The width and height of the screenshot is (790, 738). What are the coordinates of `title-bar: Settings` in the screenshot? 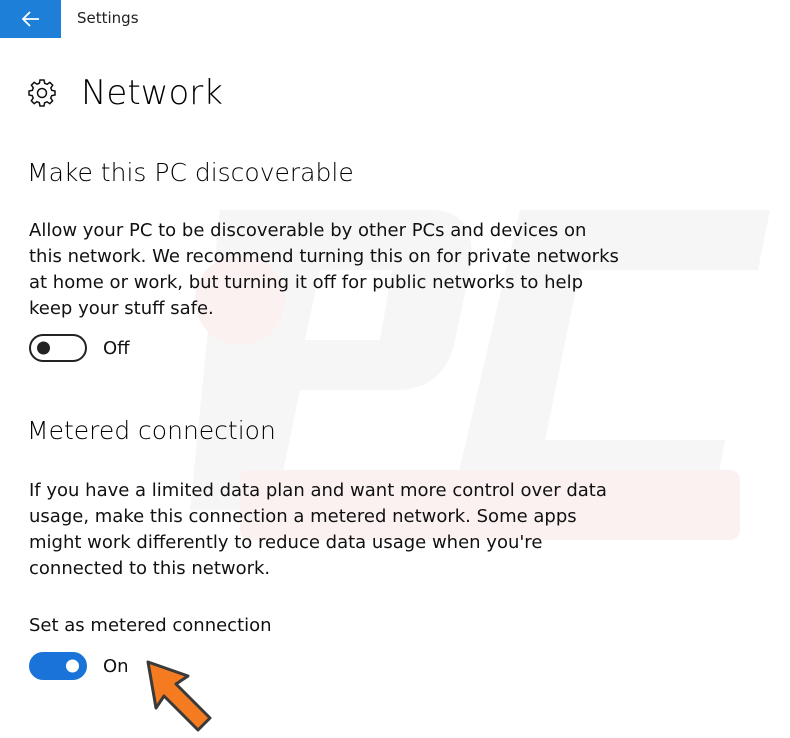 It's located at (395, 19).